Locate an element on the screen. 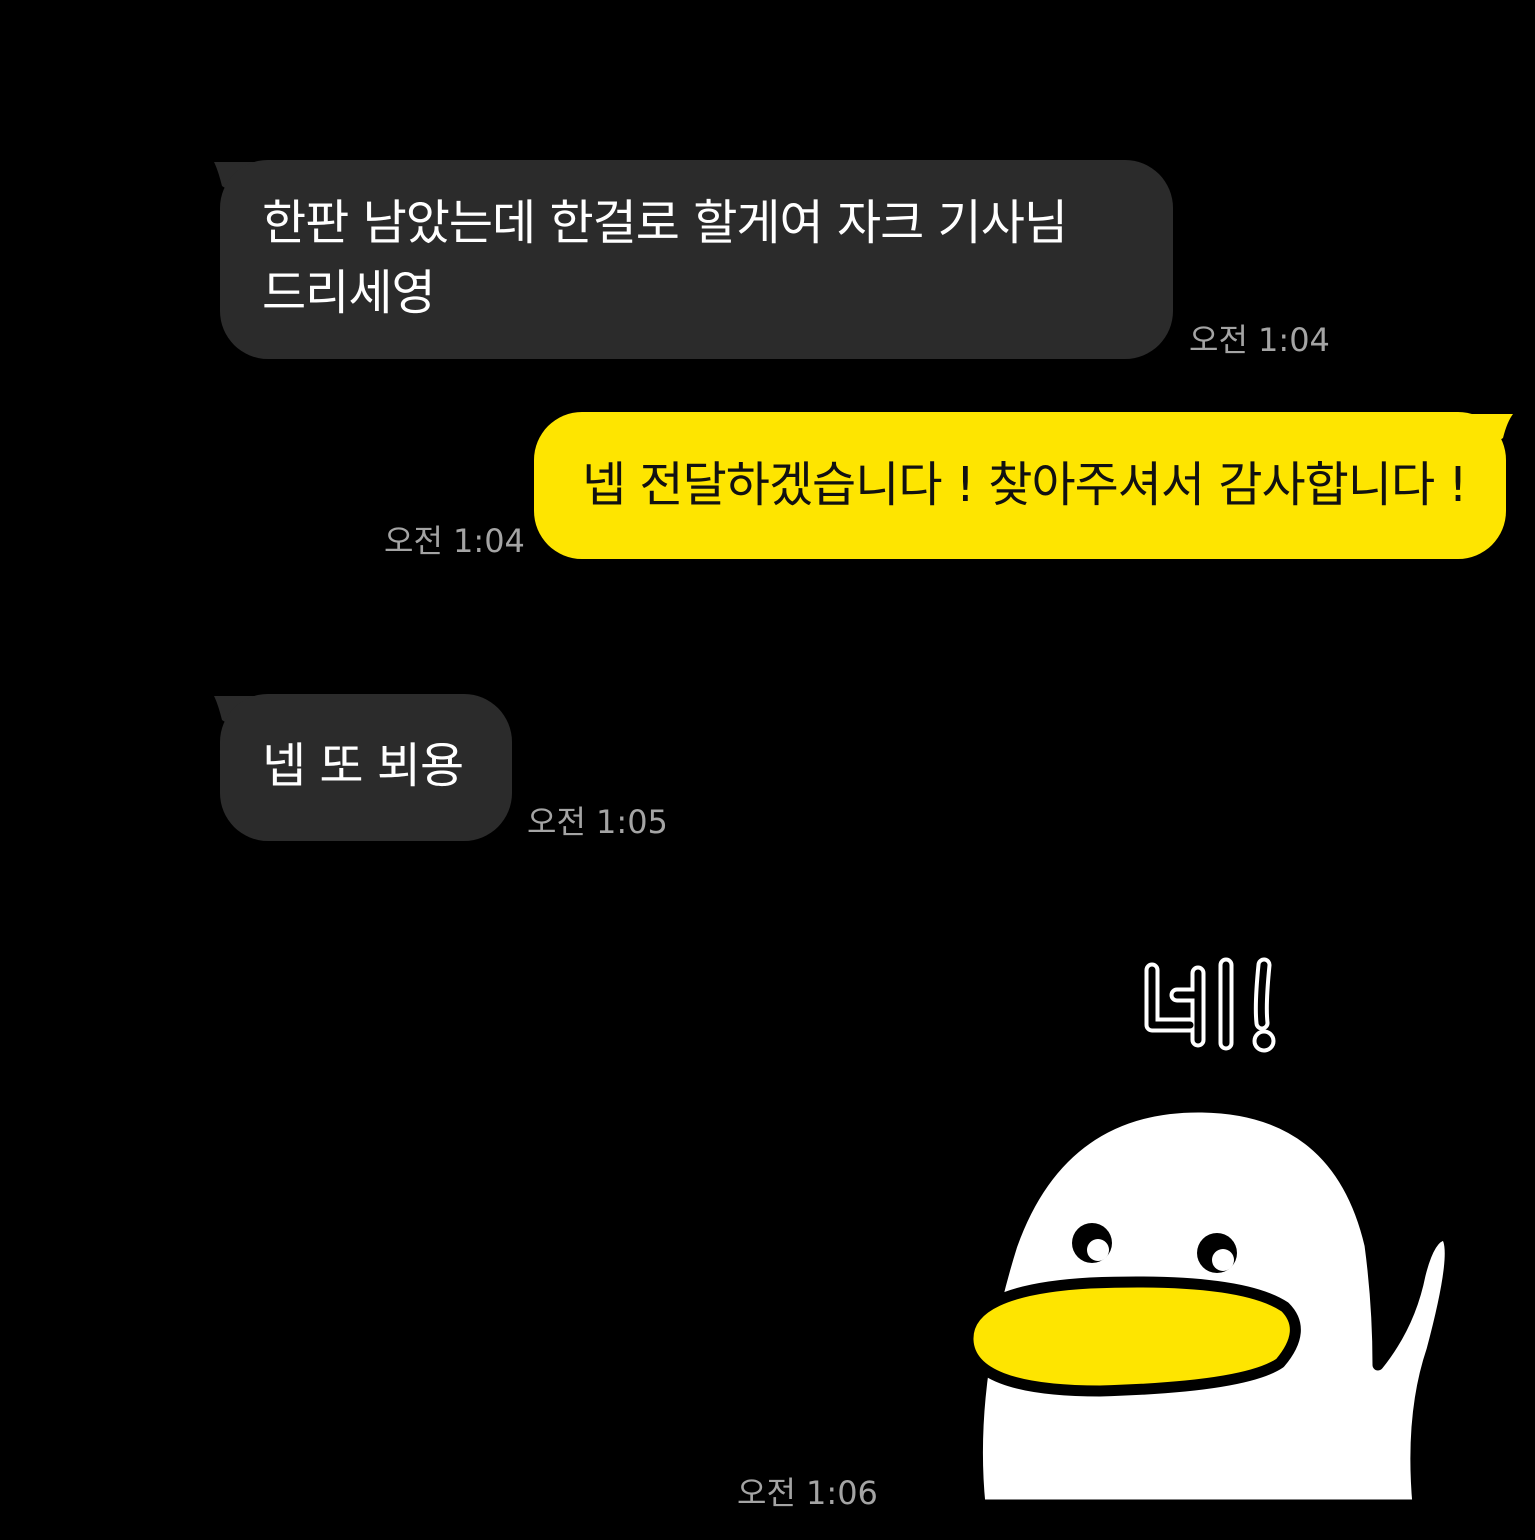  message-bubble: 넵 또 뵈용 is located at coordinates (366, 767).